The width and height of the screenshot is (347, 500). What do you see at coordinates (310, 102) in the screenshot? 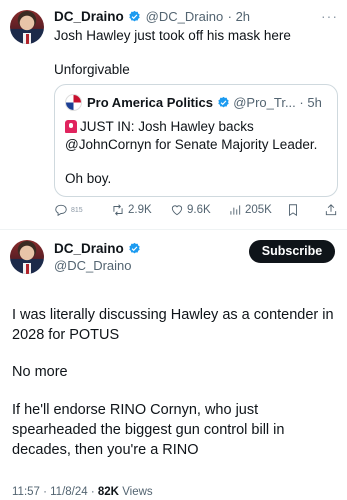
I see `quoted-time: · 5h` at bounding box center [310, 102].